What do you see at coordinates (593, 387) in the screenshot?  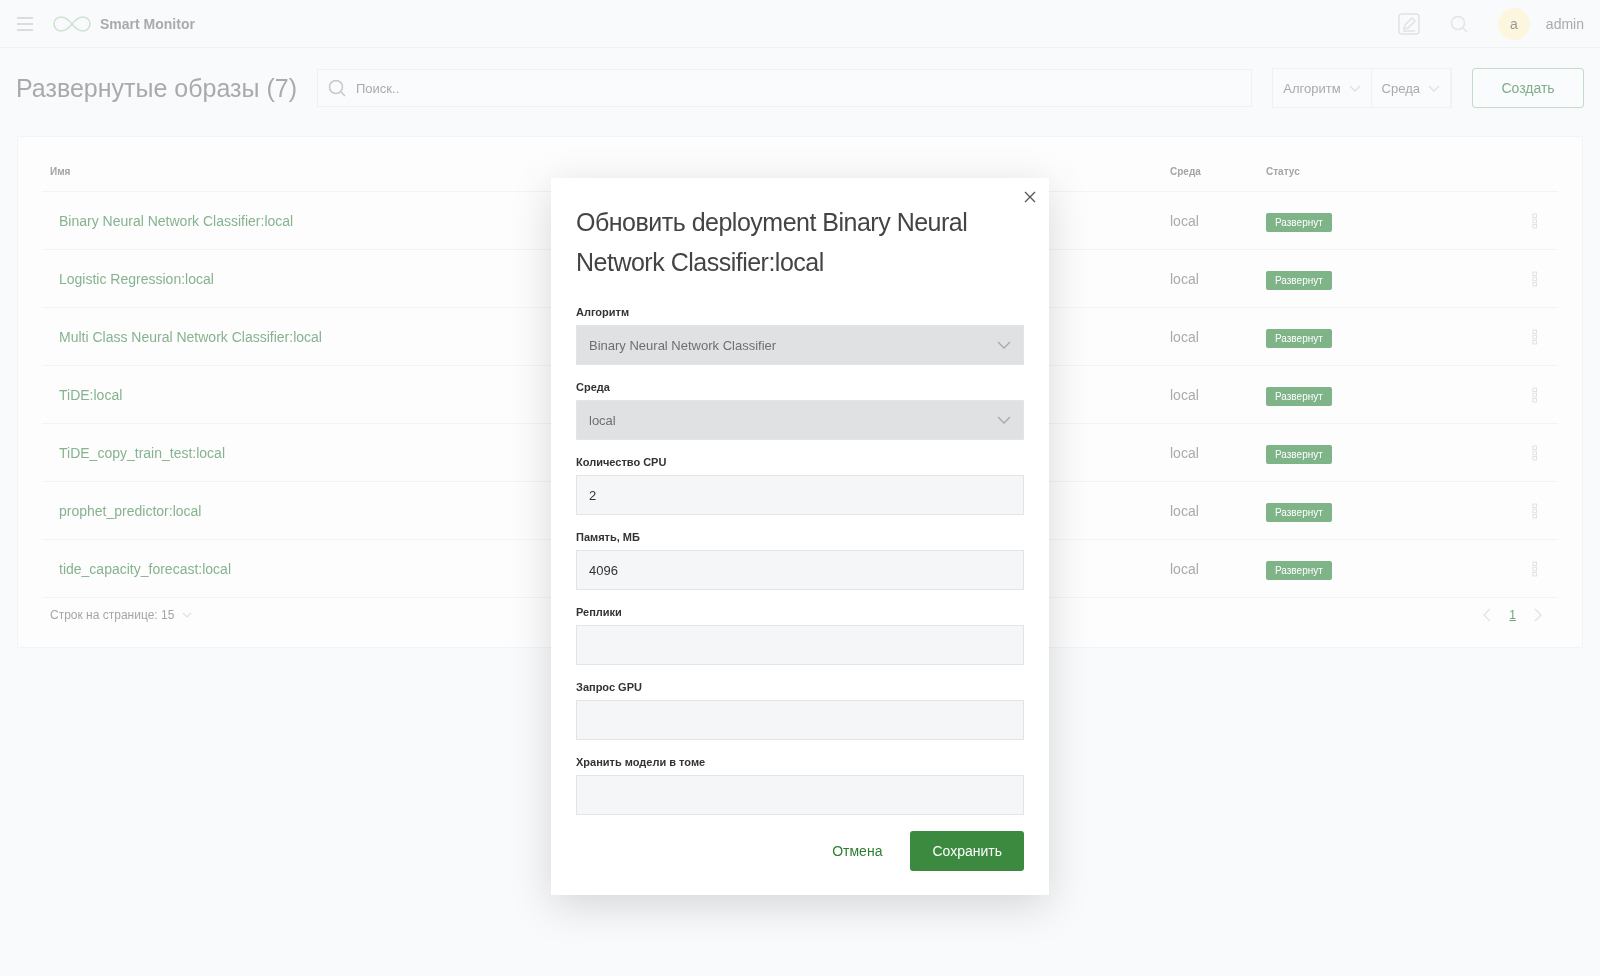 I see `field-label: Среда` at bounding box center [593, 387].